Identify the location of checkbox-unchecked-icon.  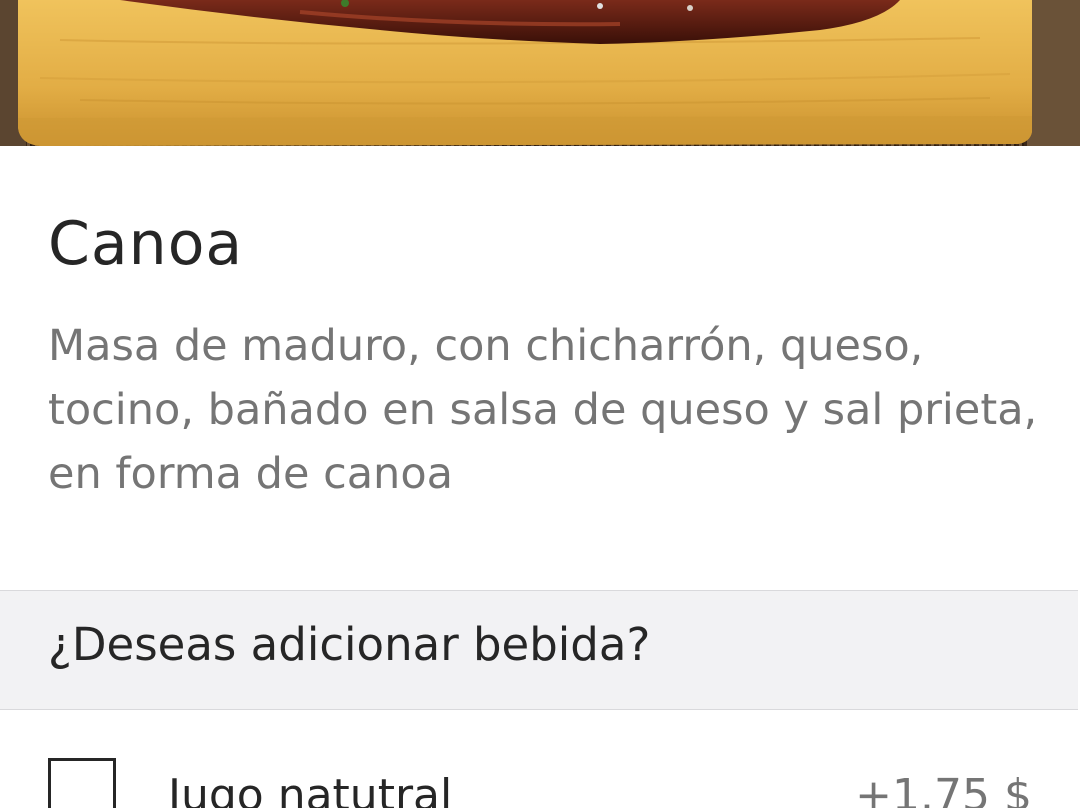
(82, 783).